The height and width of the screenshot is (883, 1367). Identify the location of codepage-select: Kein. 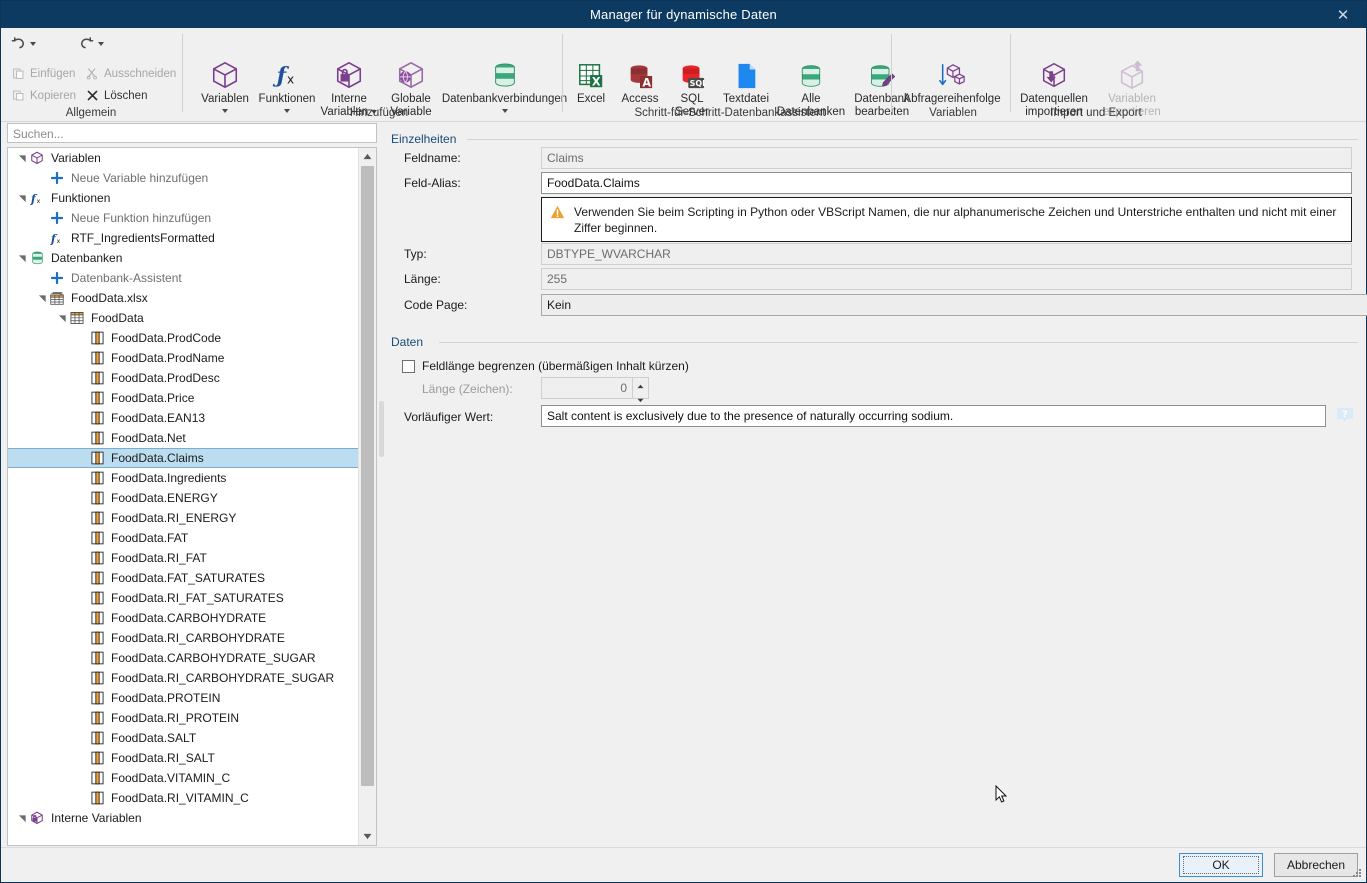
(954, 305).